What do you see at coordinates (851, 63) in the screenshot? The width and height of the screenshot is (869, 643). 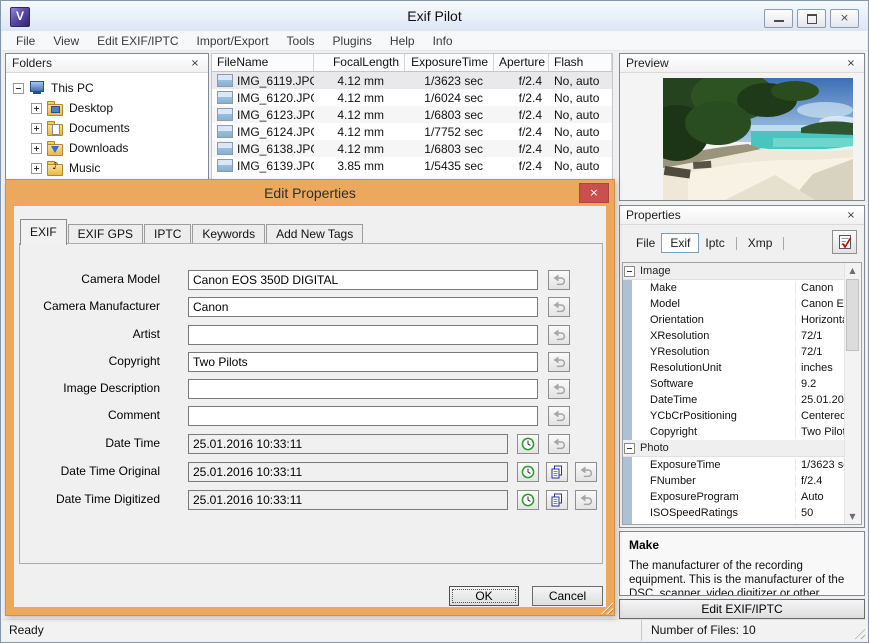 I see `preview-close-icon: ×` at bounding box center [851, 63].